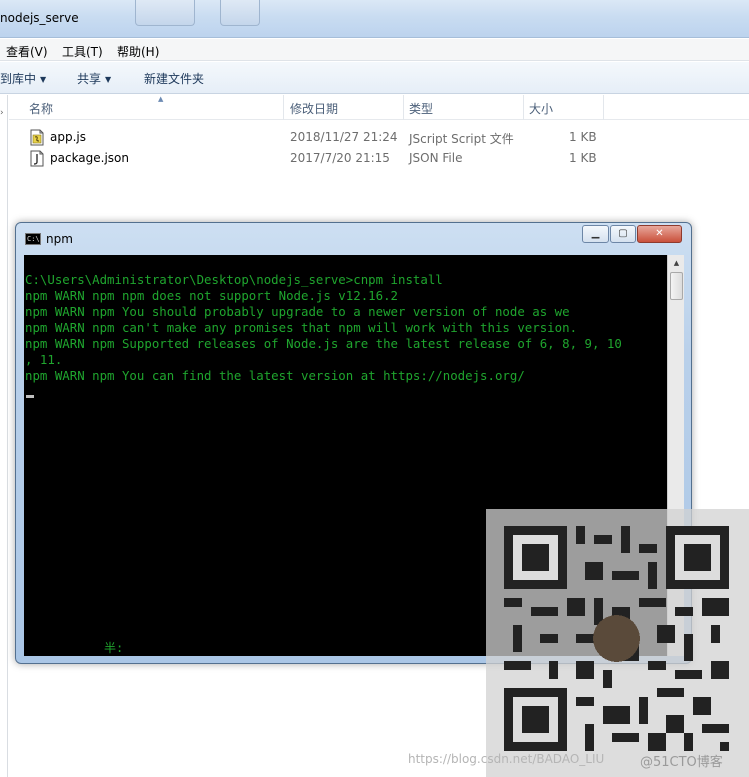  I want to click on share-button: 共享 ▼, so click(94, 78).